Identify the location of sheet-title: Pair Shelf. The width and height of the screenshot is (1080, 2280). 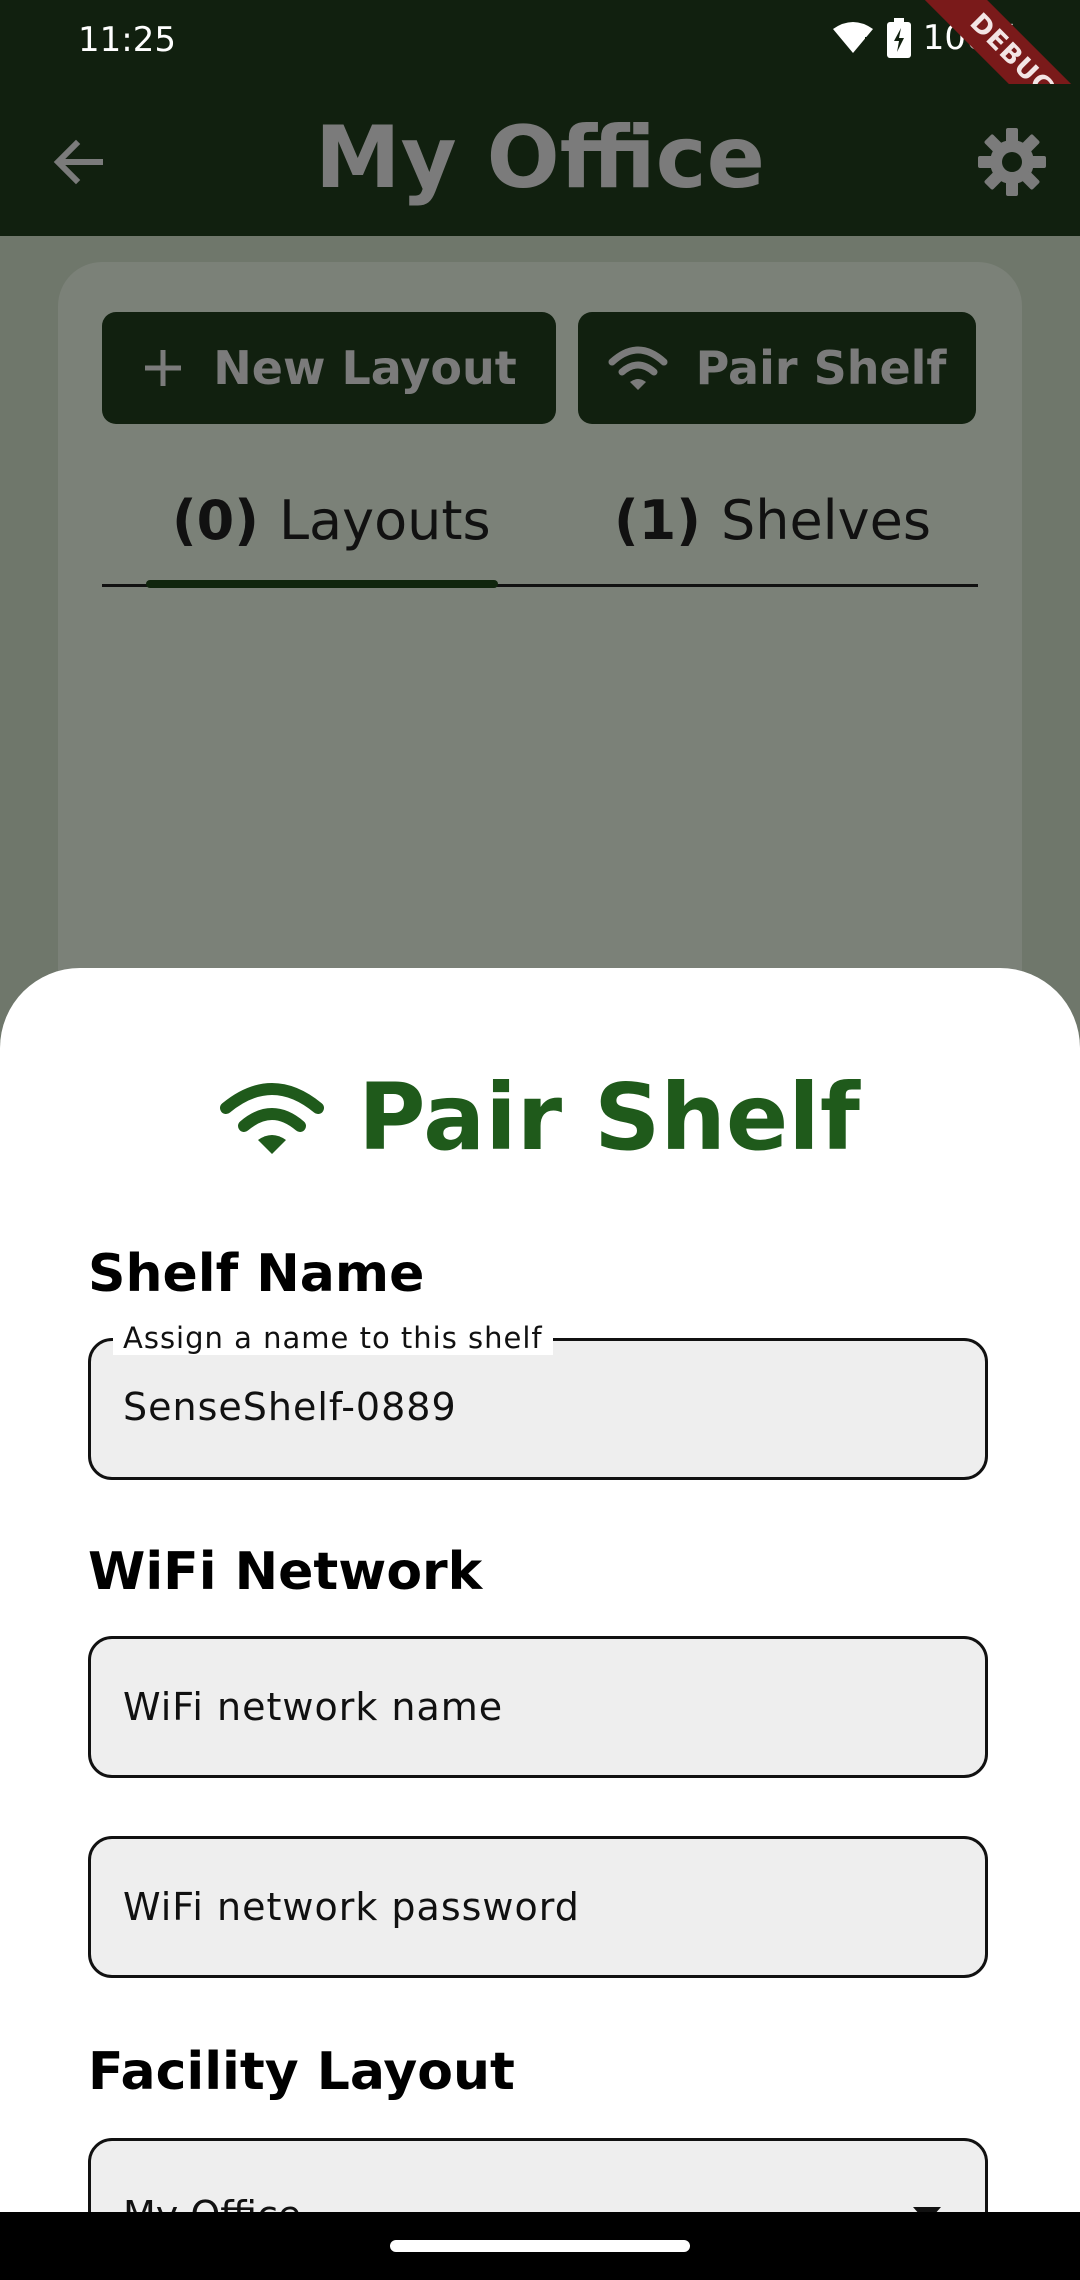
(540, 1117).